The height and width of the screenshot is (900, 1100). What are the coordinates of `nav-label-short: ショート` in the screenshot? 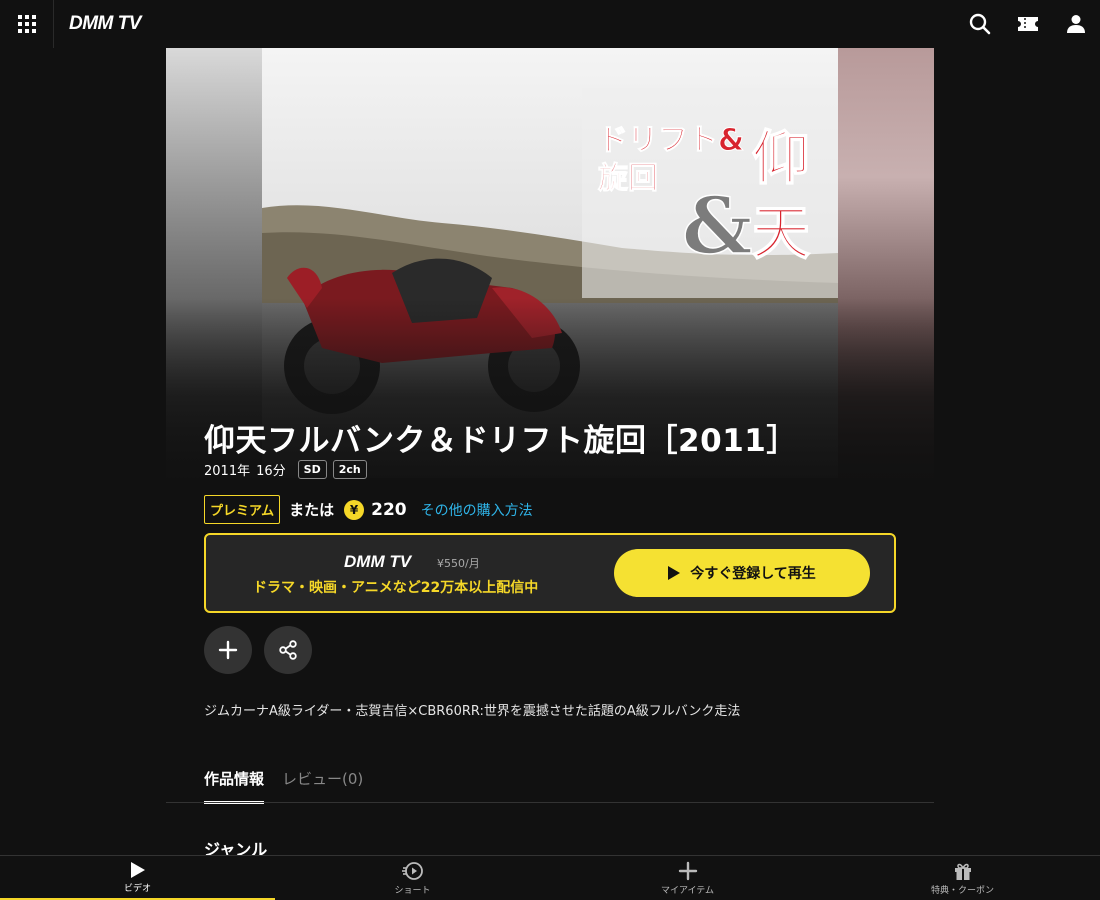 It's located at (412, 891).